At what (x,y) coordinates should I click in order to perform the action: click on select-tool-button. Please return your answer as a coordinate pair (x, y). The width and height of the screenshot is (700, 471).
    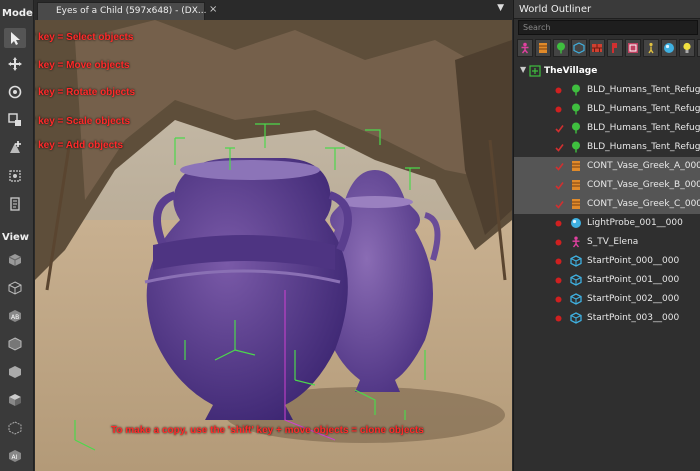
    Looking at the image, I should click on (15, 38).